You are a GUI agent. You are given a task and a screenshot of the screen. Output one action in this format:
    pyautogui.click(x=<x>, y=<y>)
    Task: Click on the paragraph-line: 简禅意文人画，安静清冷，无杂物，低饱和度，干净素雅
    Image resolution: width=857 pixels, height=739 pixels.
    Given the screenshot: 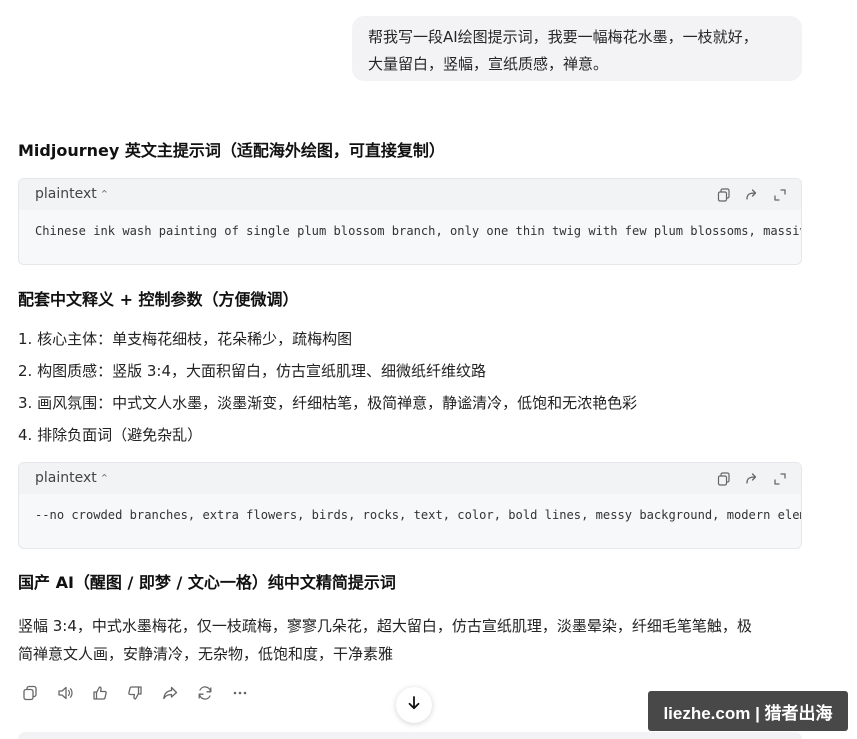 What is the action you would take?
    pyautogui.click(x=206, y=654)
    